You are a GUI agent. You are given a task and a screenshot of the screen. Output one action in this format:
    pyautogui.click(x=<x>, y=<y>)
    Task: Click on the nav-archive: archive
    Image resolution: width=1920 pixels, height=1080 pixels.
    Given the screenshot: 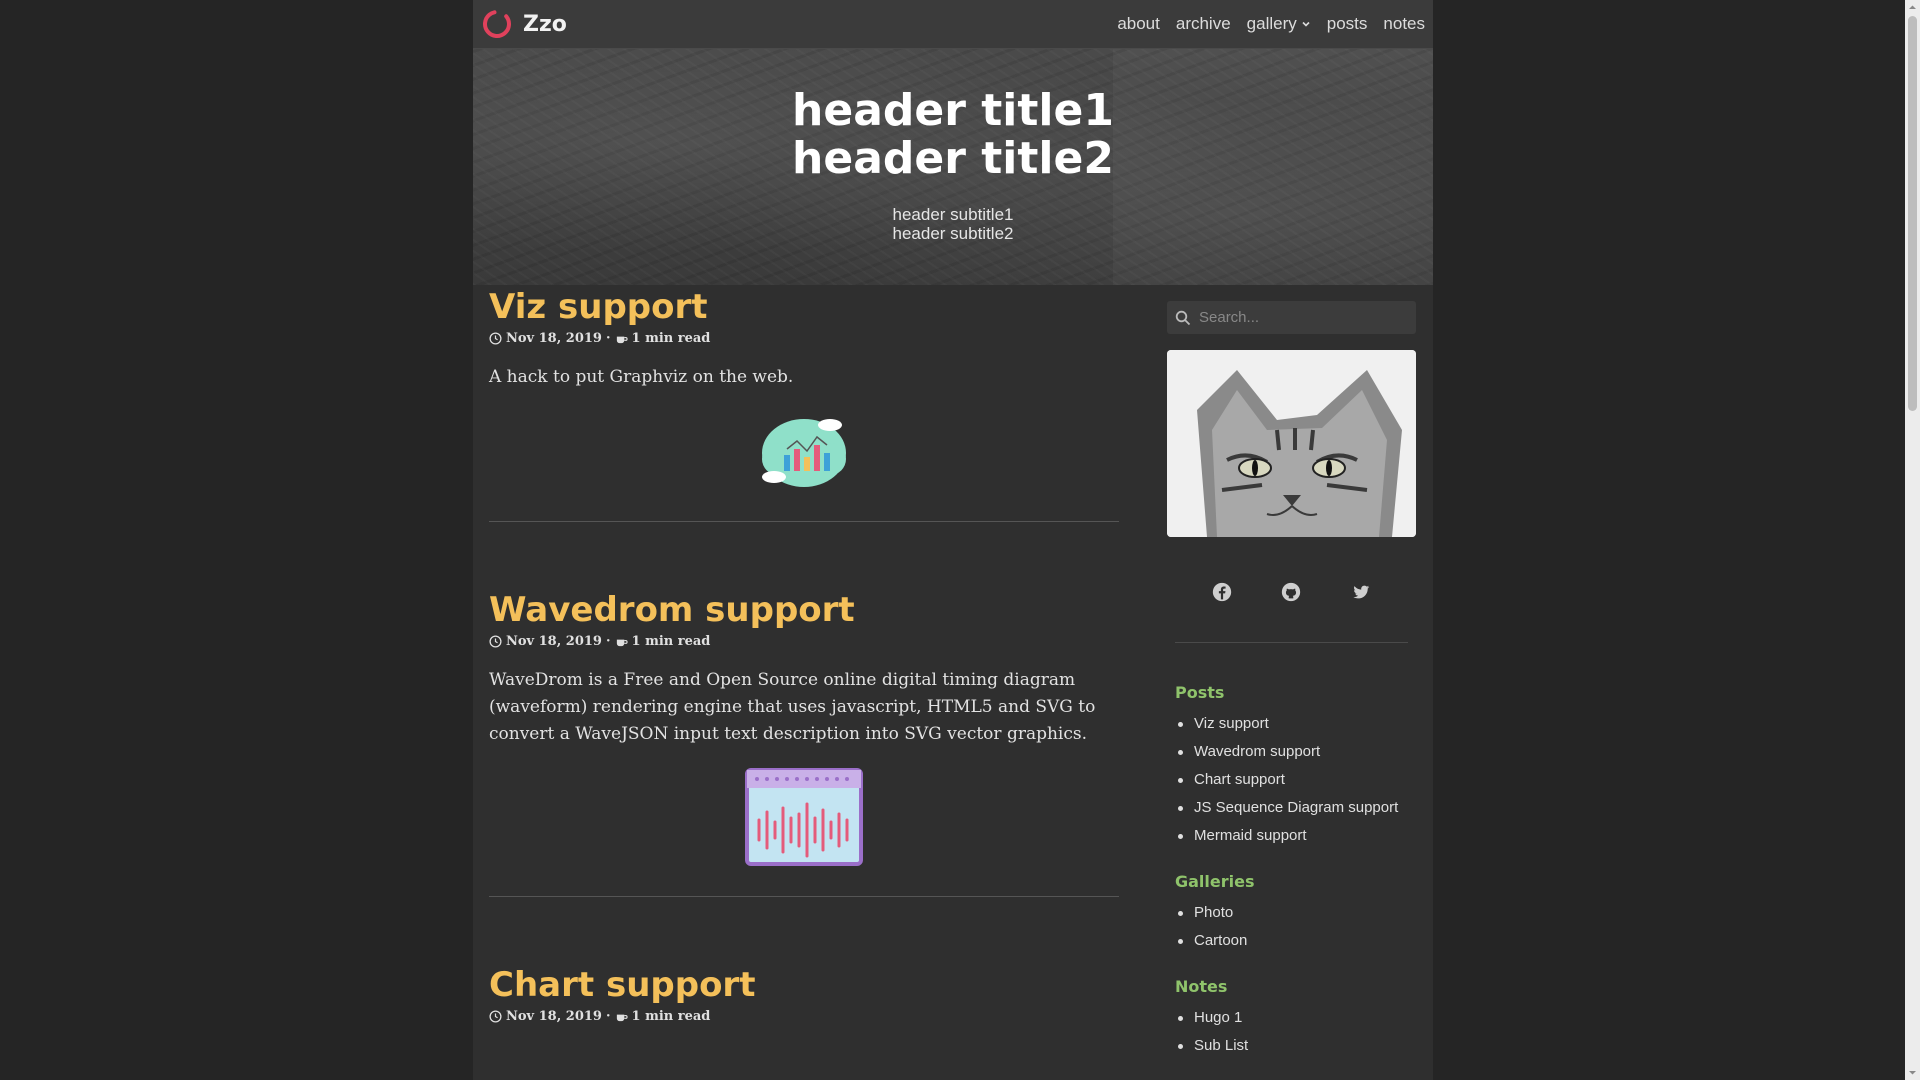 What is the action you would take?
    pyautogui.click(x=1203, y=24)
    